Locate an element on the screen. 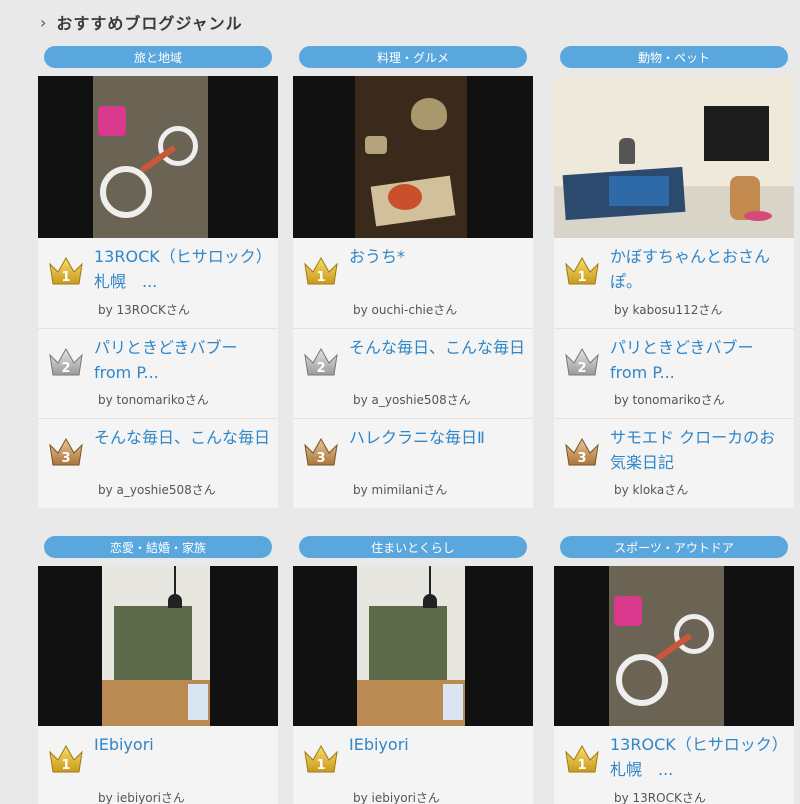  rank-row-1: 1 かぼすちゃんとおさんぽ。 by kabosu112さん is located at coordinates (674, 283).